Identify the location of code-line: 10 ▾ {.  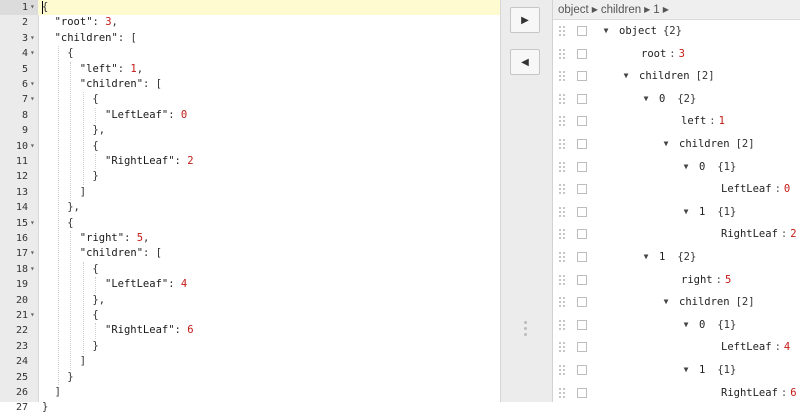
(250, 146).